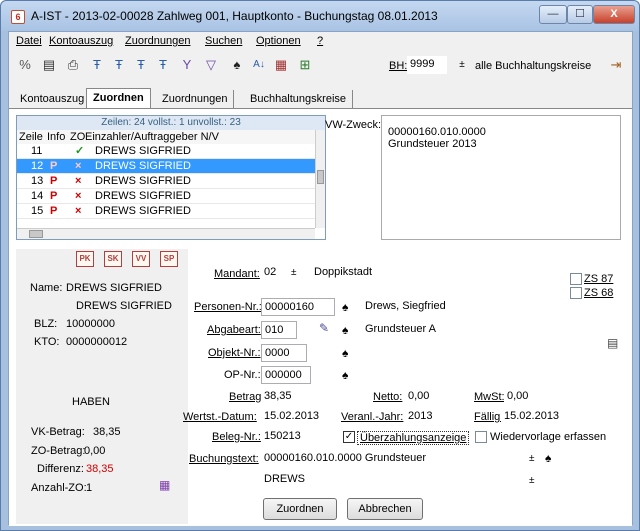 This screenshot has height=531, width=640. I want to click on maximize-button: ☐, so click(580, 14).